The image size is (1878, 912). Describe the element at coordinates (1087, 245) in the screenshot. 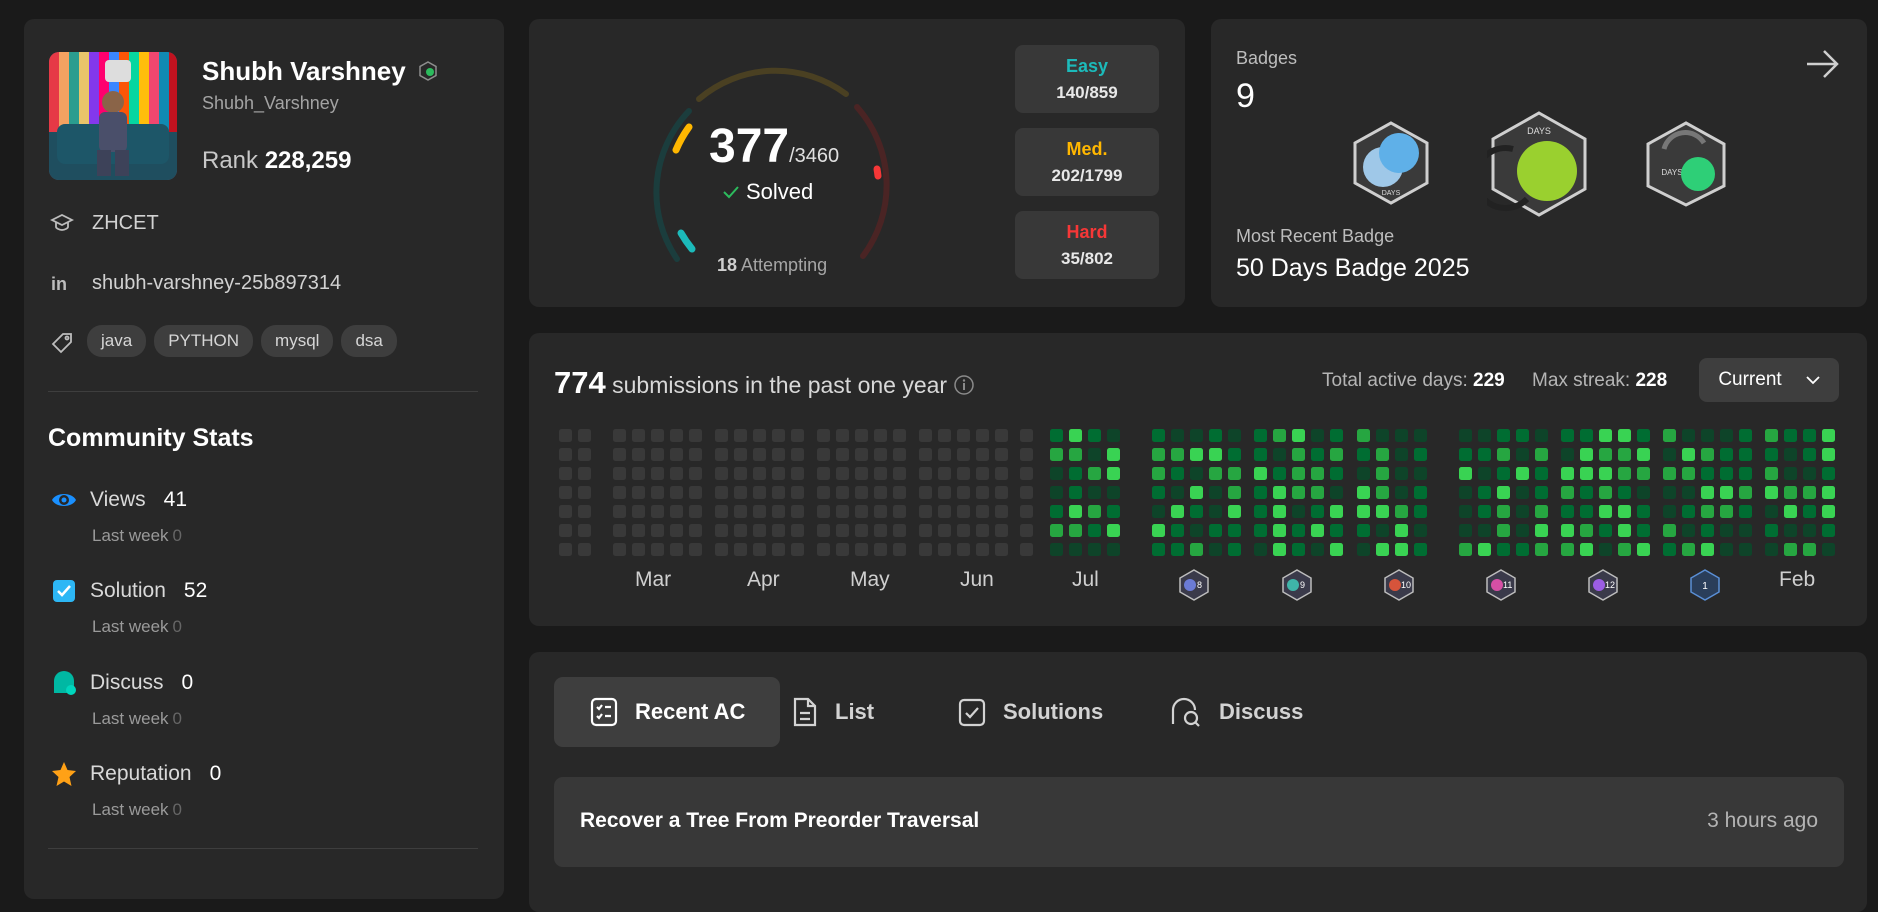

I see `difficulty-hard: Hard 35/802` at that location.